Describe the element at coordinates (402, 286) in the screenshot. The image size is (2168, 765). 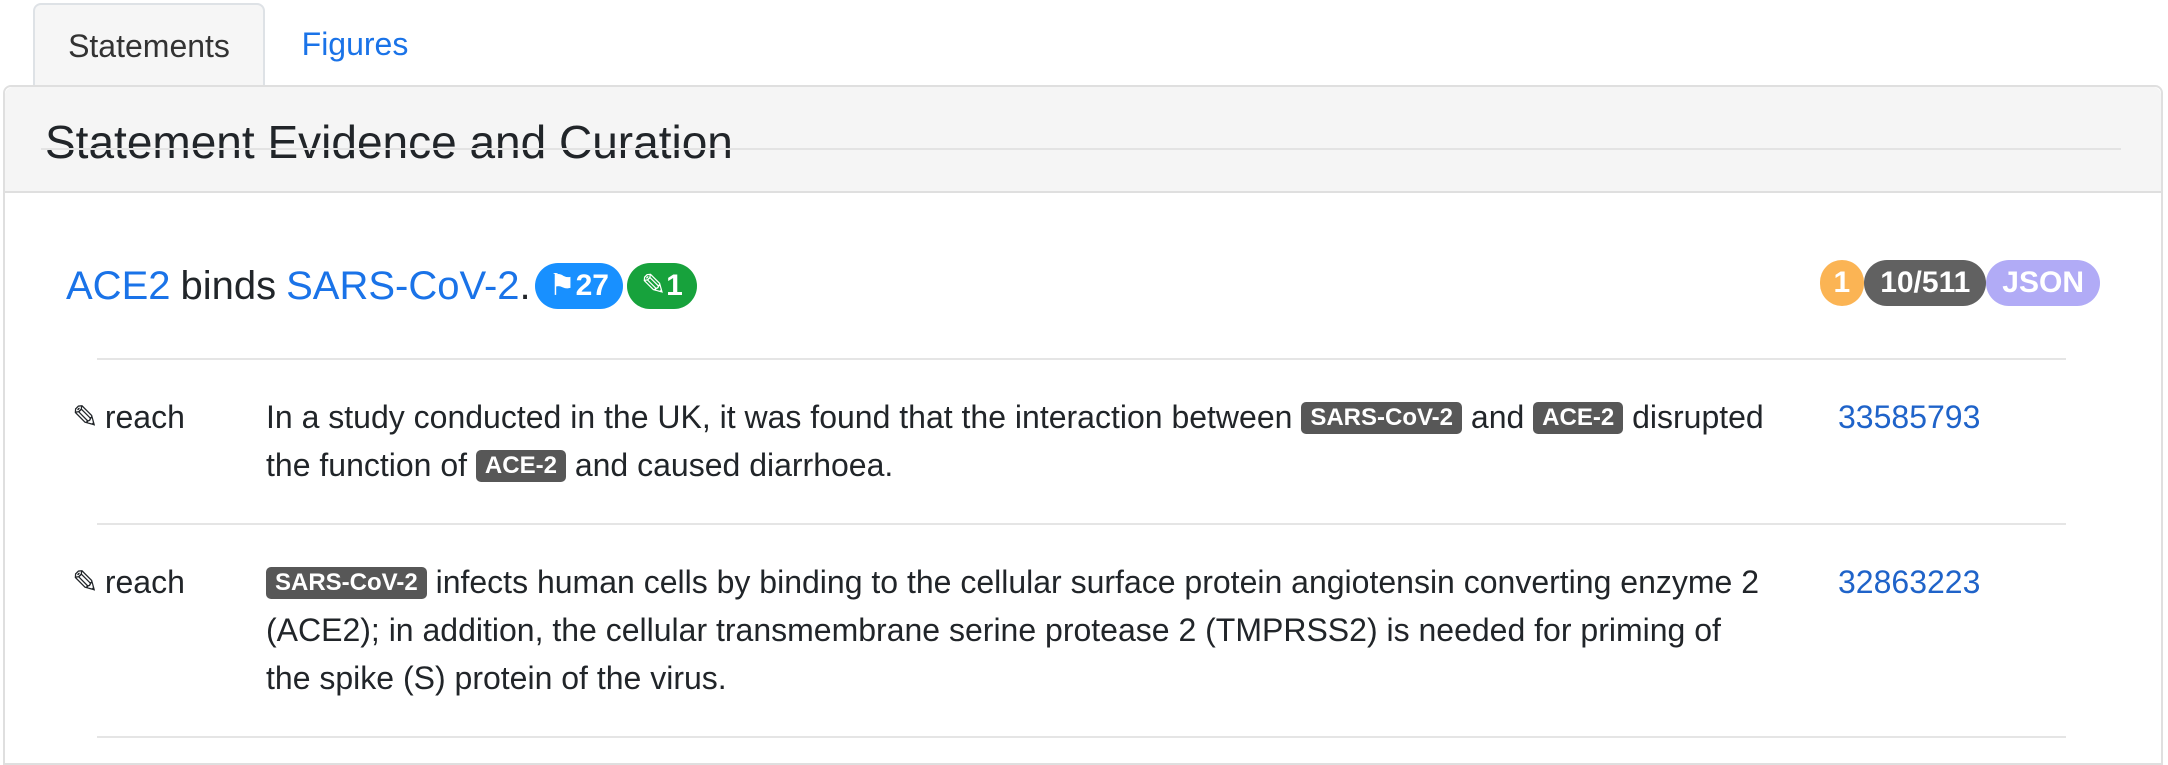
I see `statement-object-link: SARS-CoV-2` at that location.